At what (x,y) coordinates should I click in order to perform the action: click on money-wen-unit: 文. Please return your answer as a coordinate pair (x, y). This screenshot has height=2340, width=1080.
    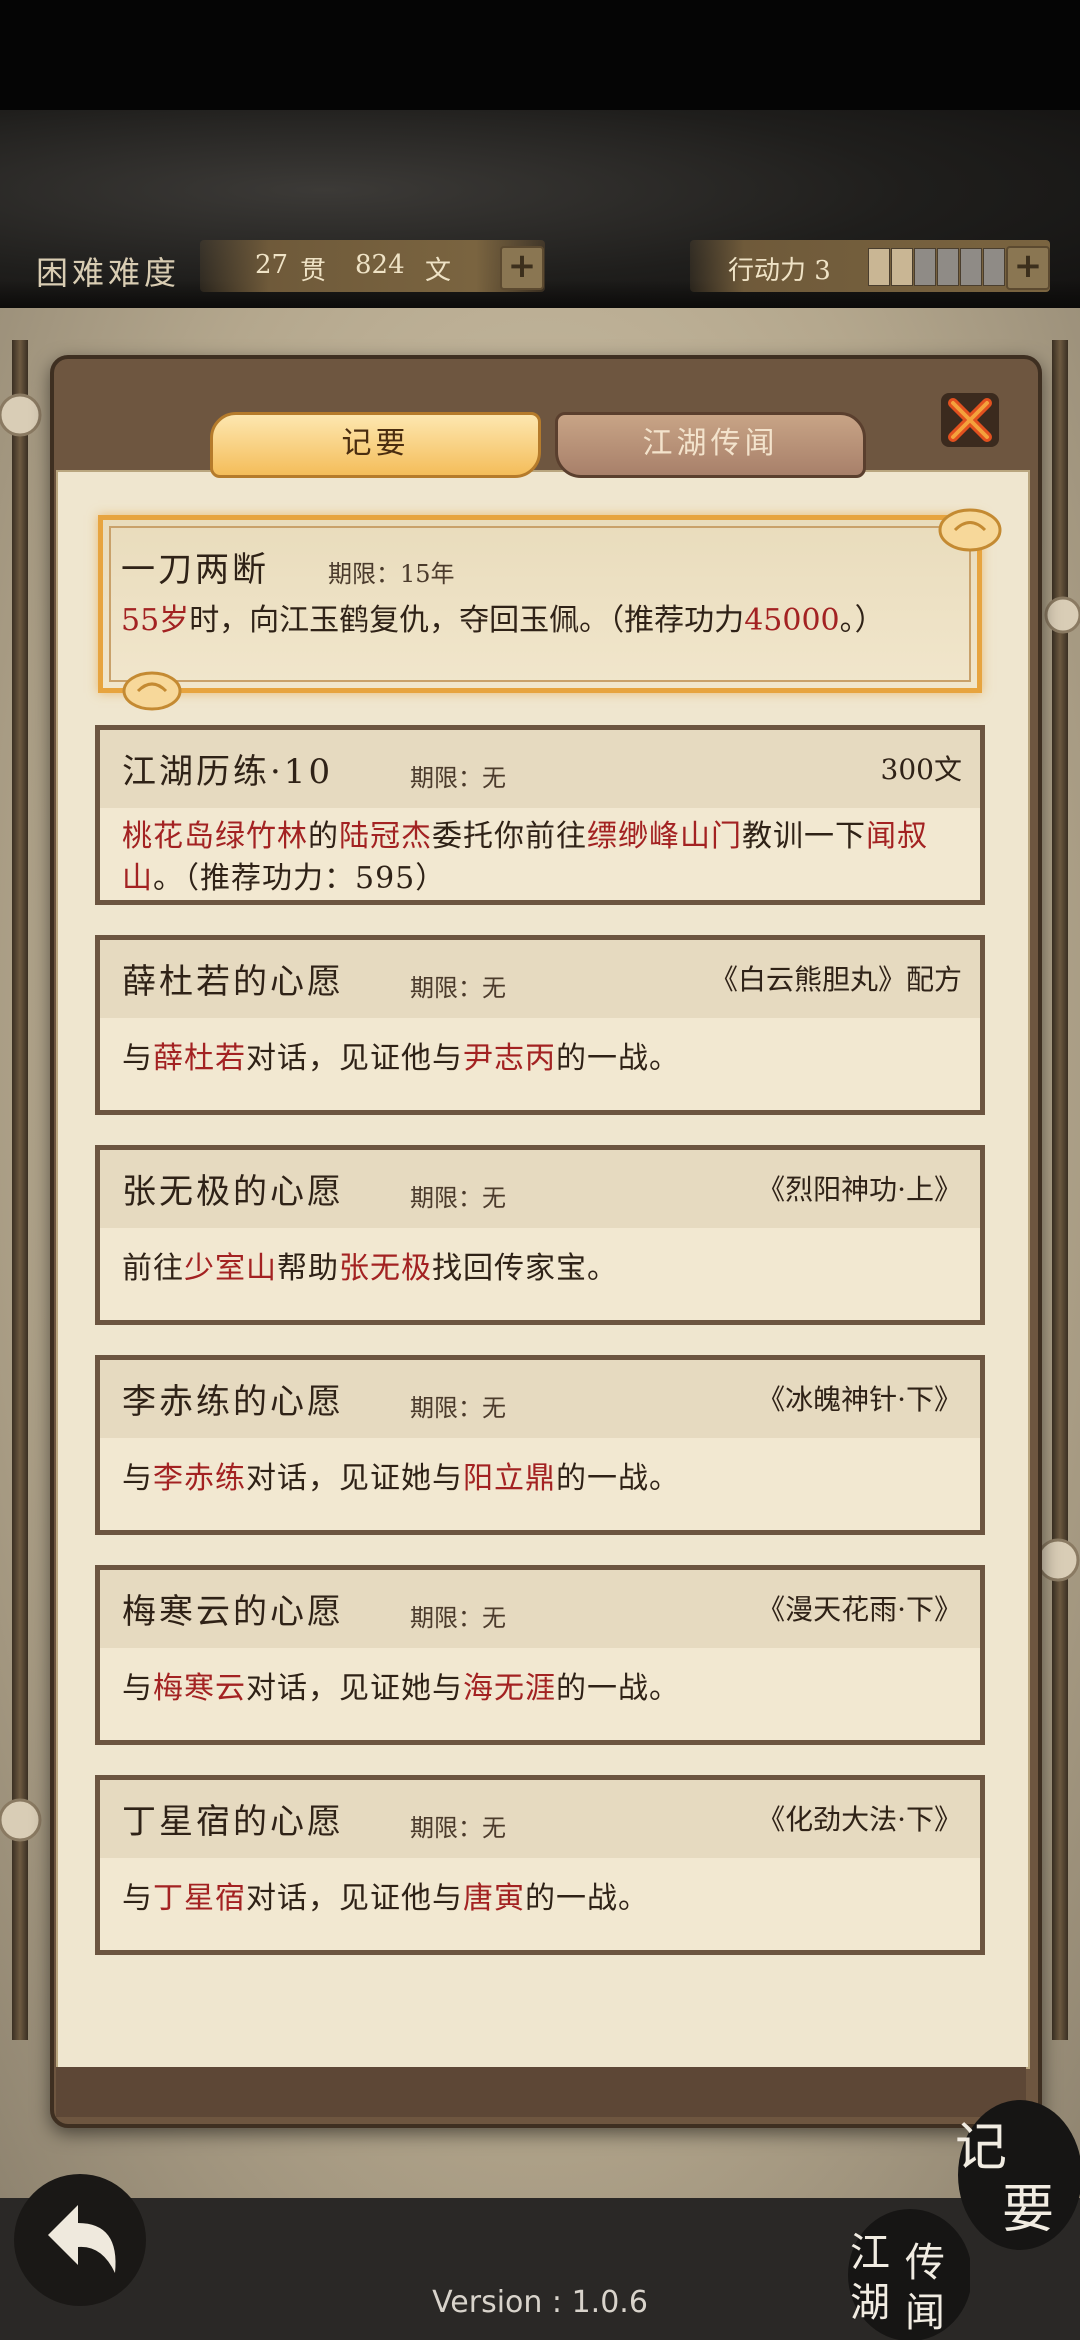
    Looking at the image, I should click on (438, 271).